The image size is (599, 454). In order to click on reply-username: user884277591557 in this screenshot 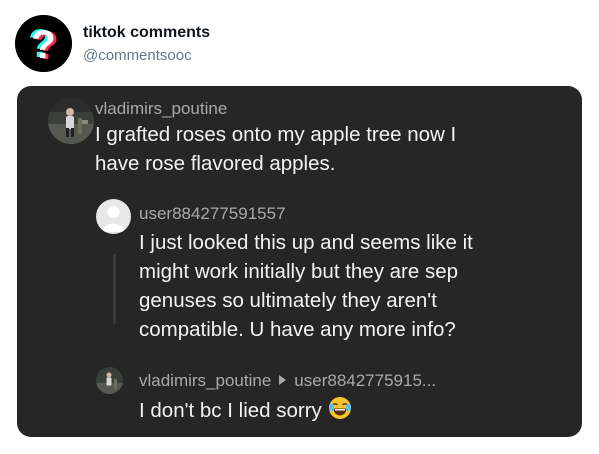, I will do `click(212, 214)`.